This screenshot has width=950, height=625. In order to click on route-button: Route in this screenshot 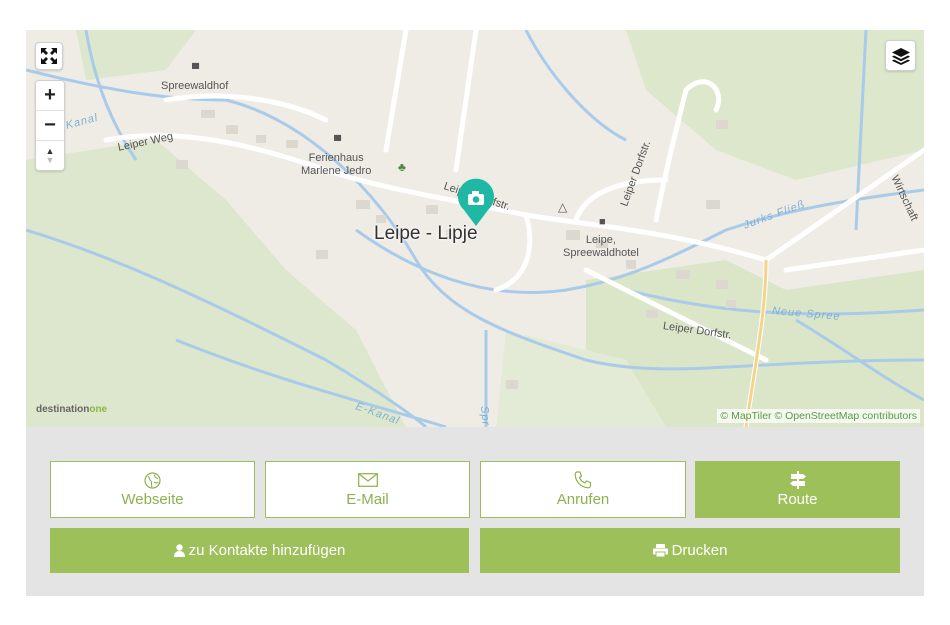, I will do `click(797, 489)`.